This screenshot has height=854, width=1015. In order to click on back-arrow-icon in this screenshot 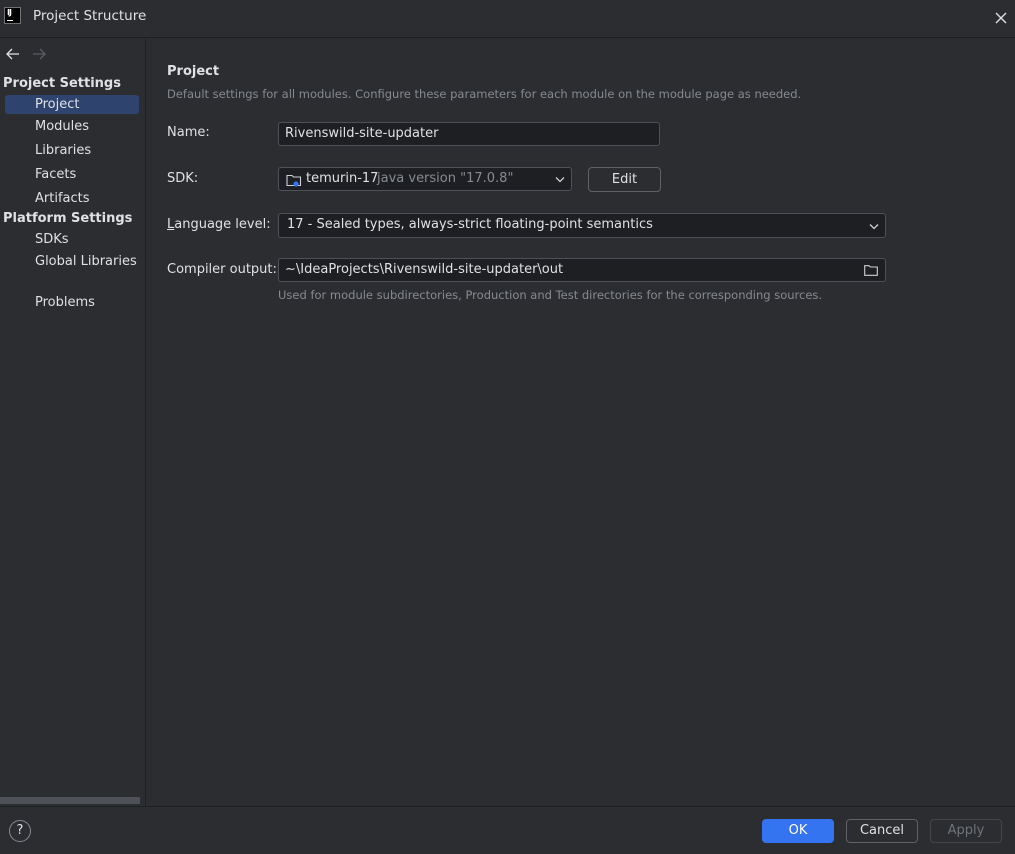, I will do `click(13, 54)`.